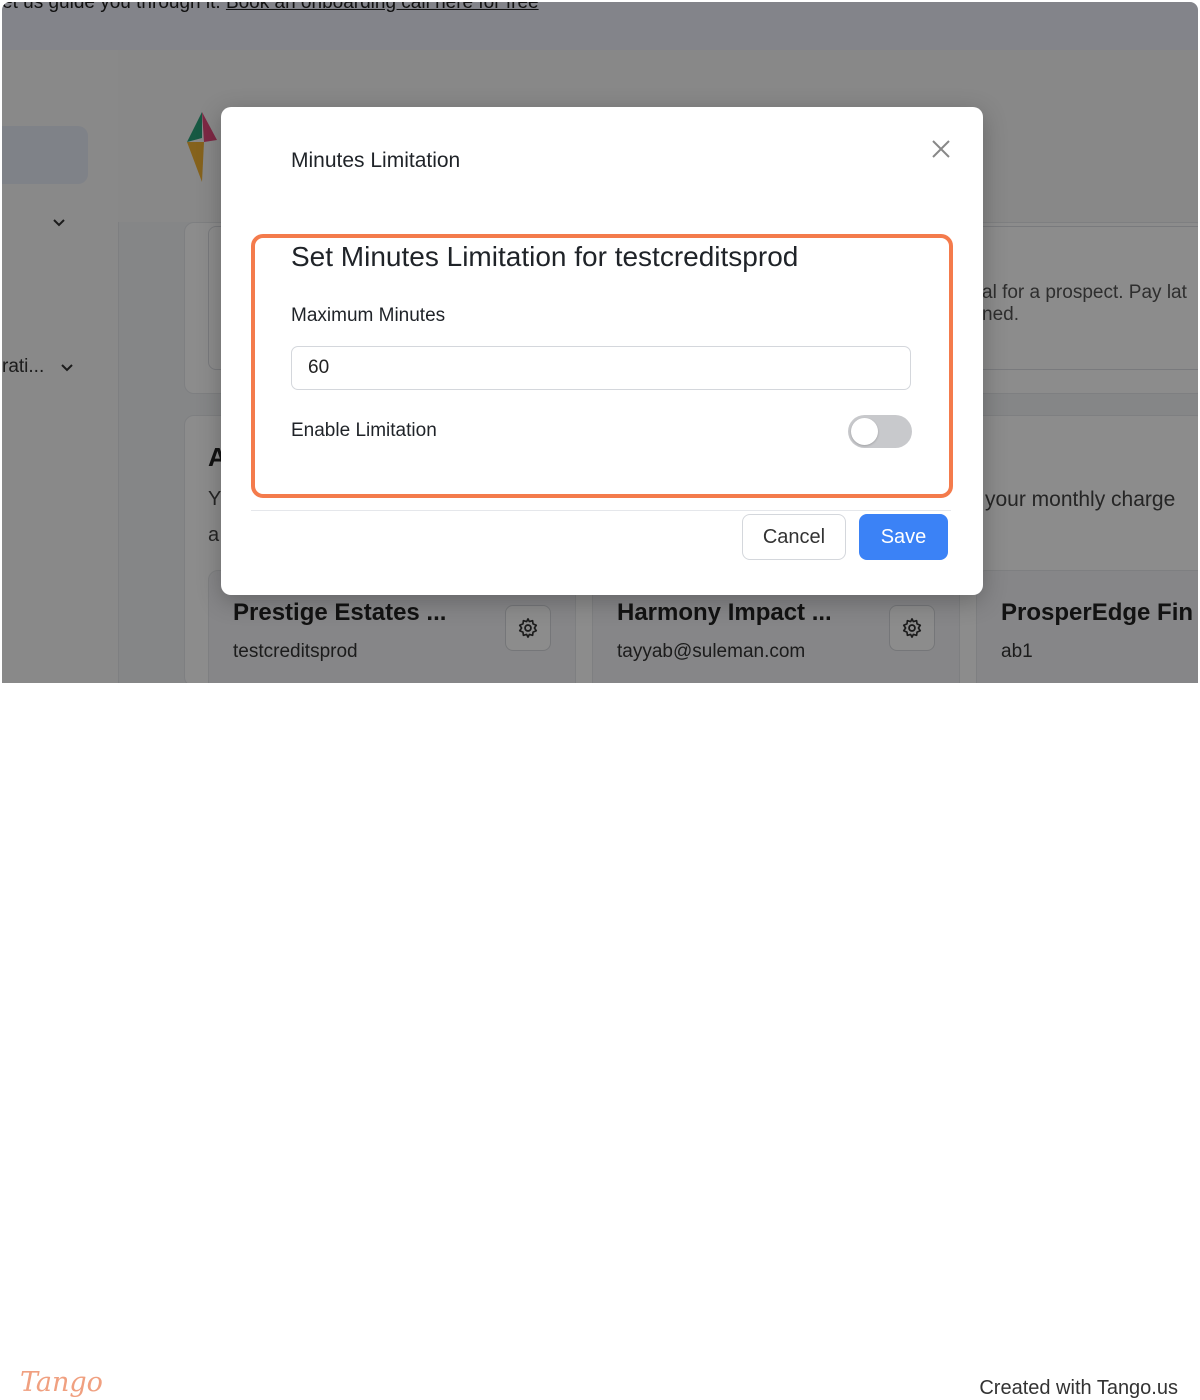 Image resolution: width=1200 pixels, height=1400 pixels. I want to click on toggle-knob, so click(864, 431).